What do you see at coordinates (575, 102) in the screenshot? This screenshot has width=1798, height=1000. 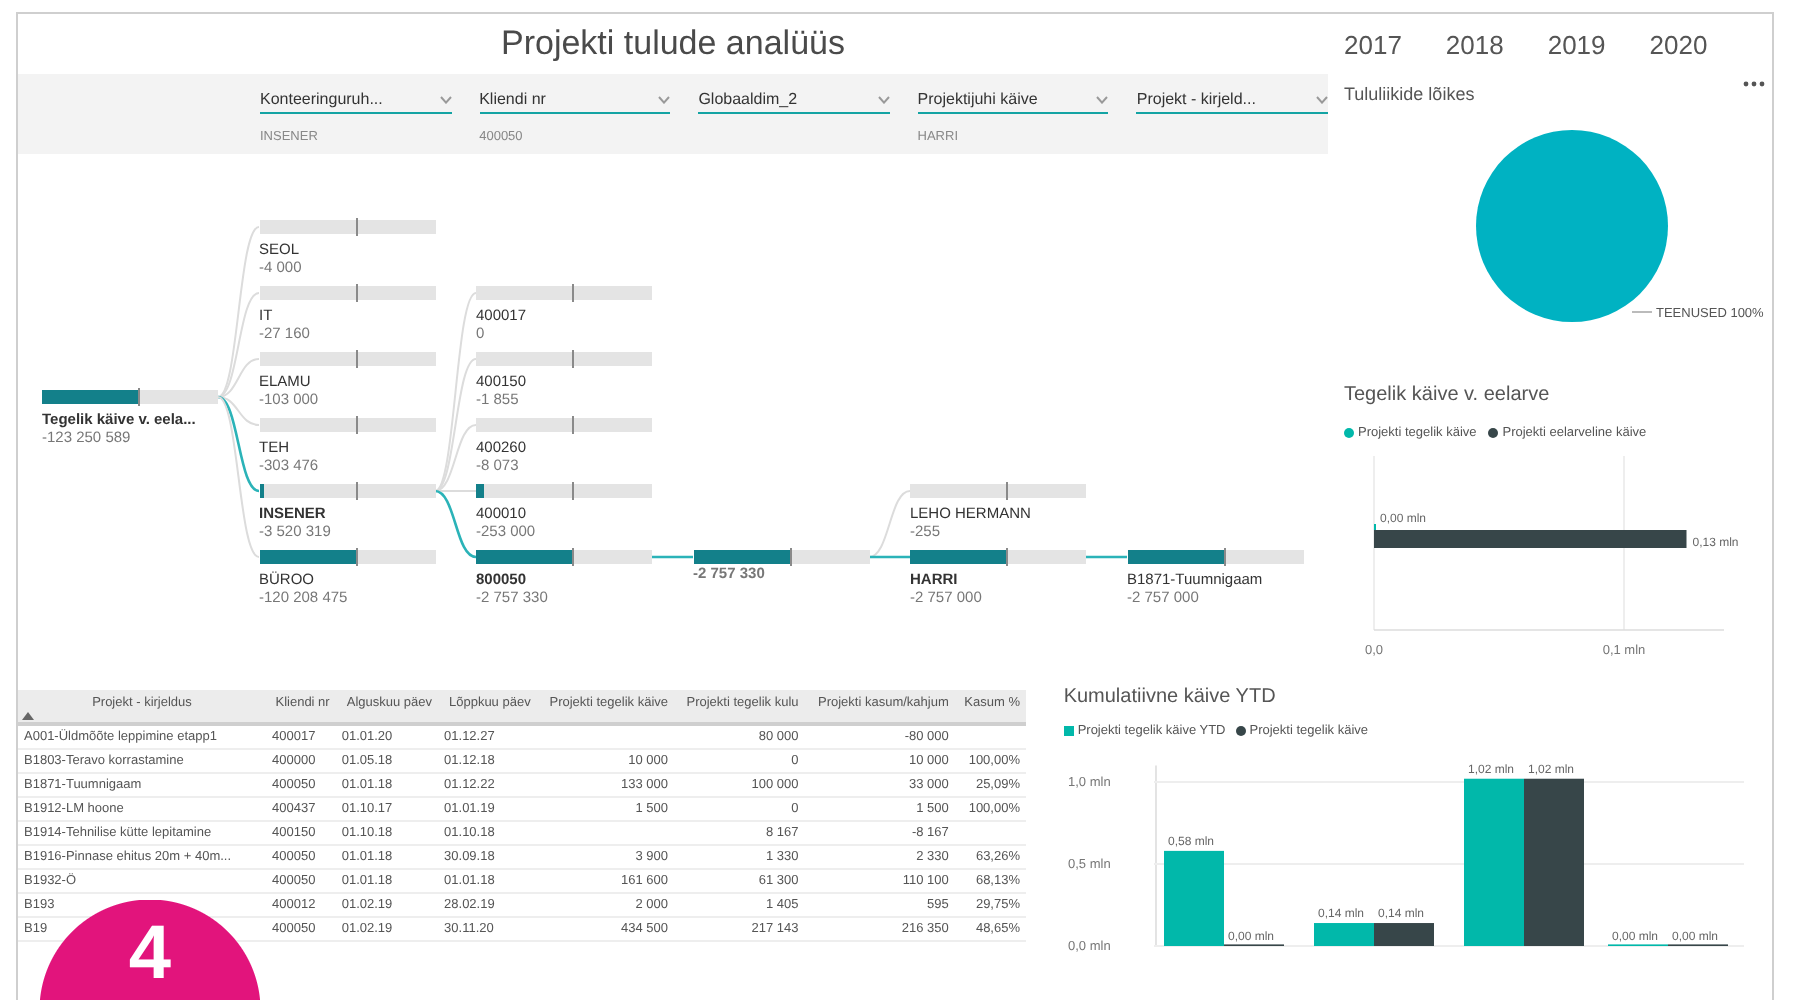 I see `filter-dropdown: Kliendi nr` at bounding box center [575, 102].